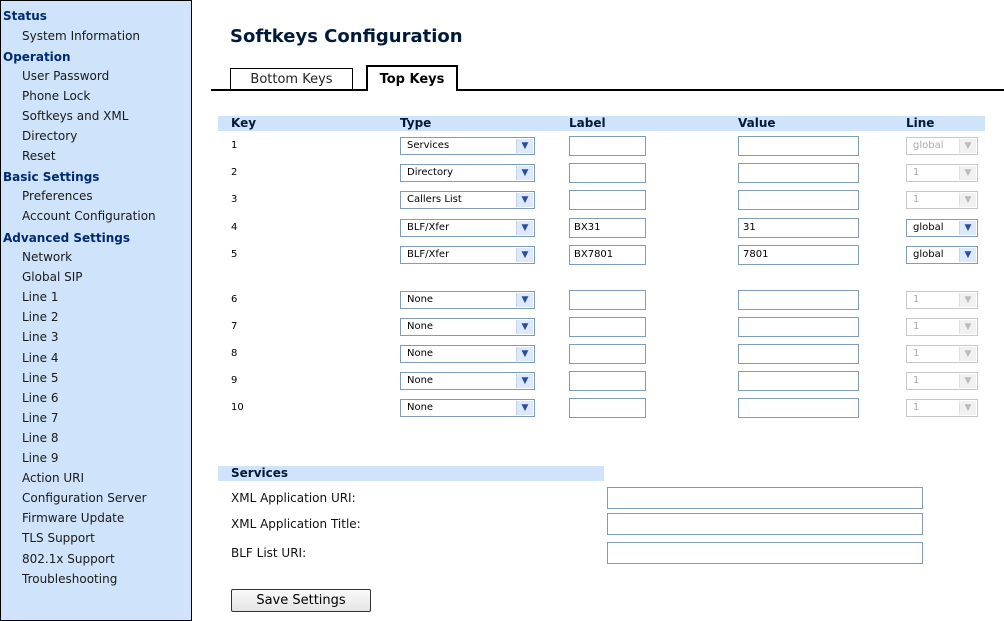 The height and width of the screenshot is (621, 1004). Describe the element at coordinates (56, 96) in the screenshot. I see `sidebar-item-phone-lock: Phone Lock` at that location.